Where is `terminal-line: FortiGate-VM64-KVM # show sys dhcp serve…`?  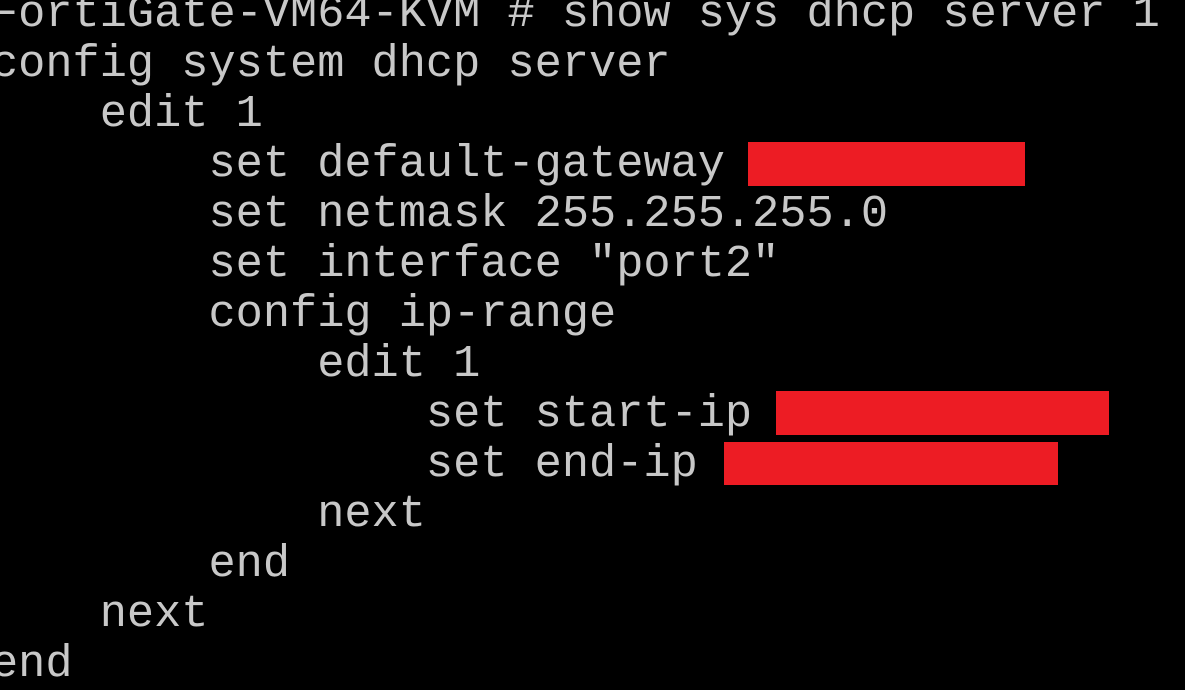
terminal-line: FortiGate-VM64-KVM # show sys dhcp serve… is located at coordinates (580, 20).